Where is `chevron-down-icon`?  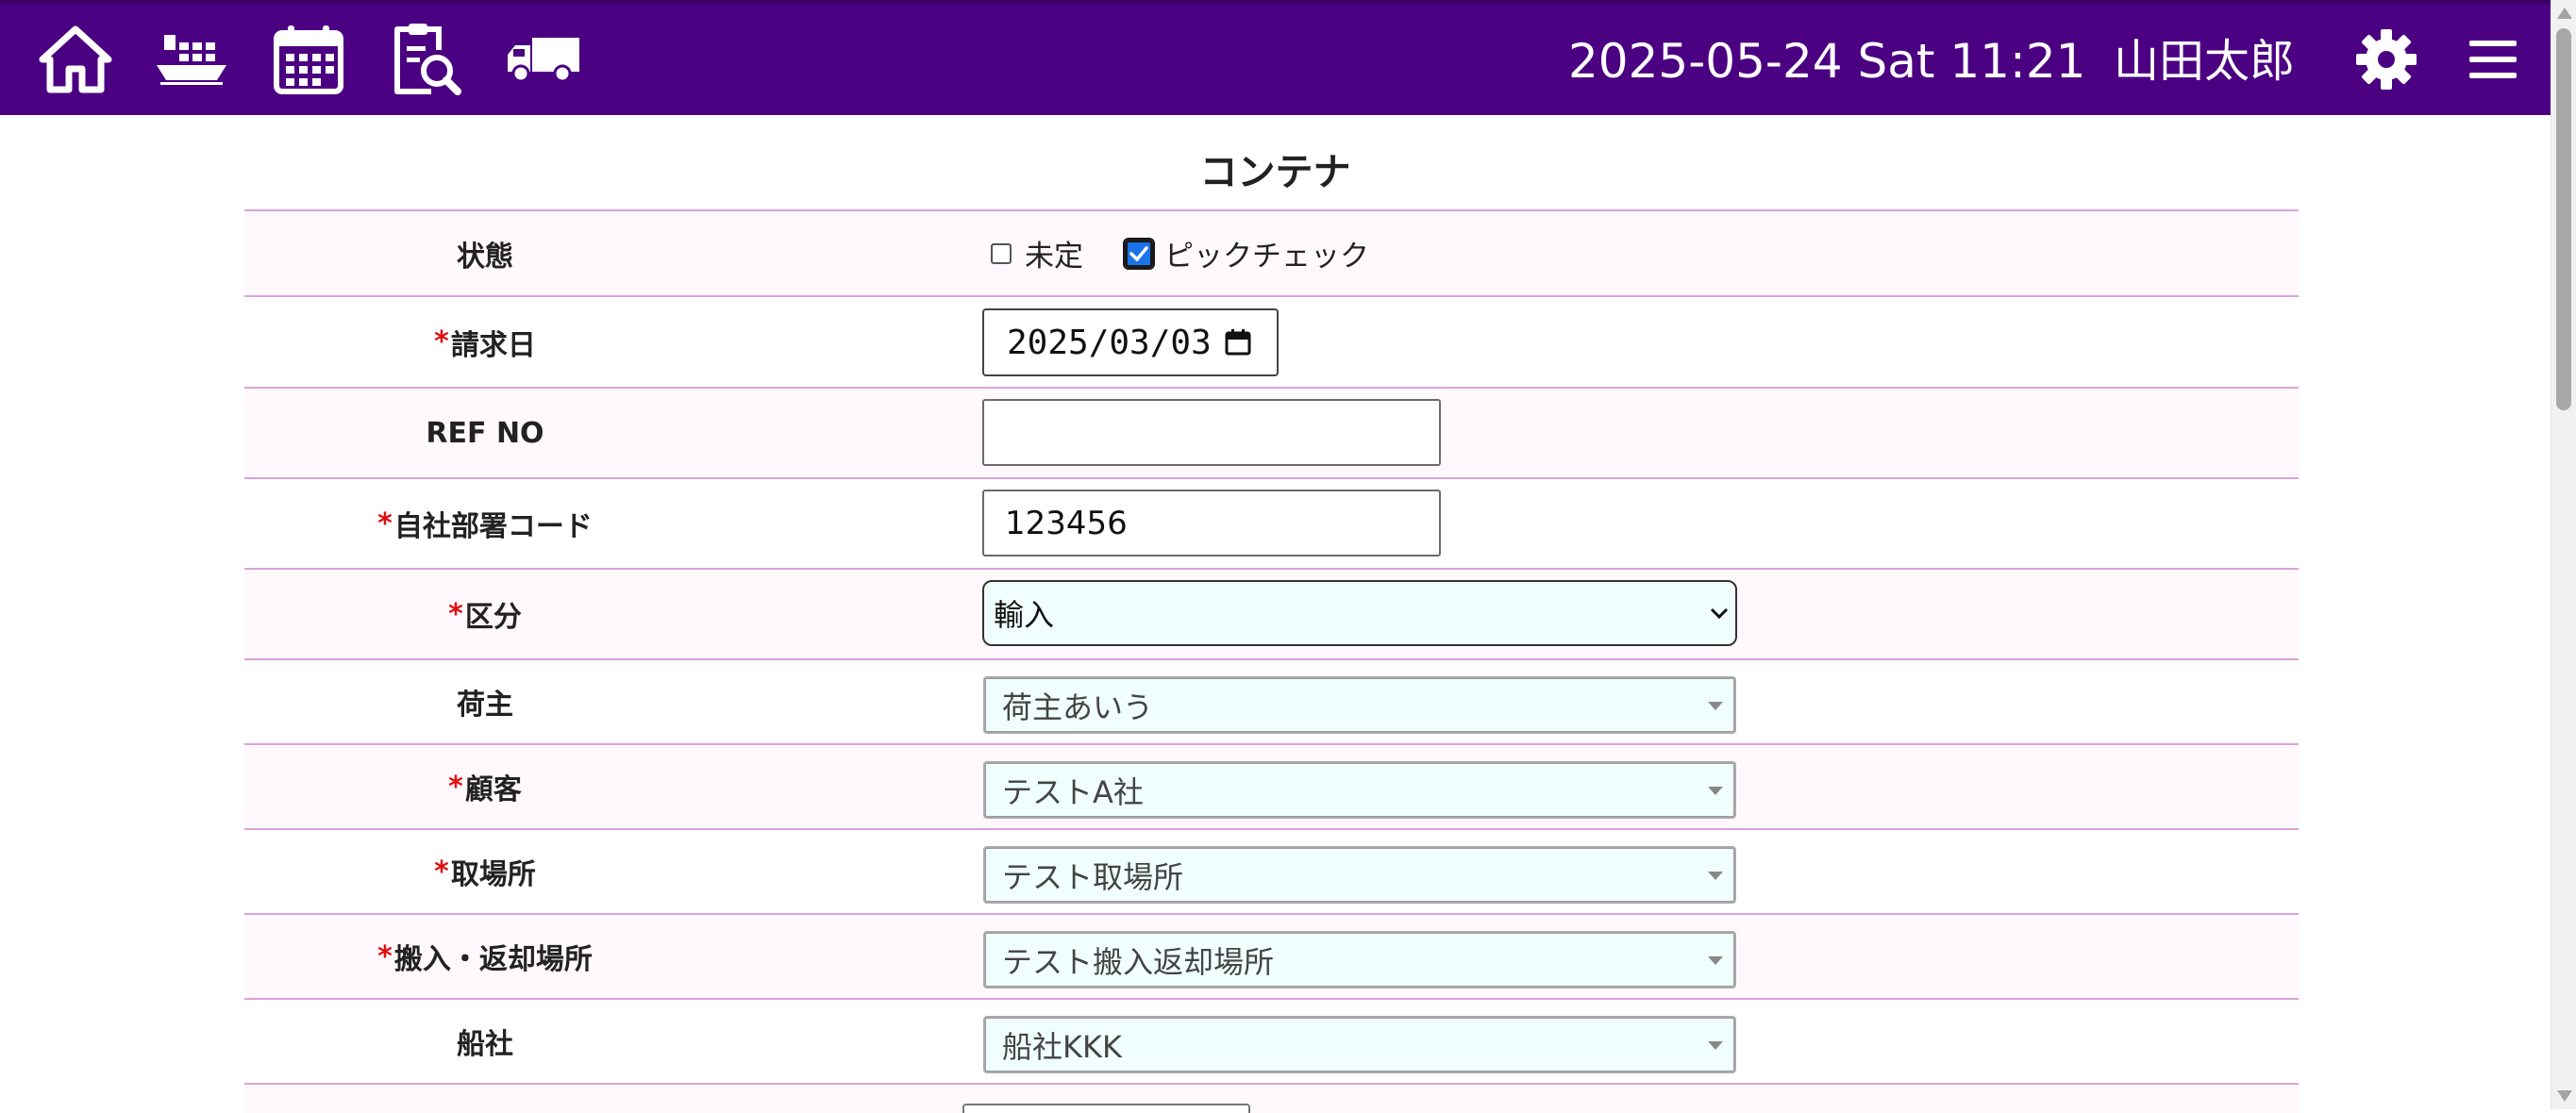 chevron-down-icon is located at coordinates (1719, 613).